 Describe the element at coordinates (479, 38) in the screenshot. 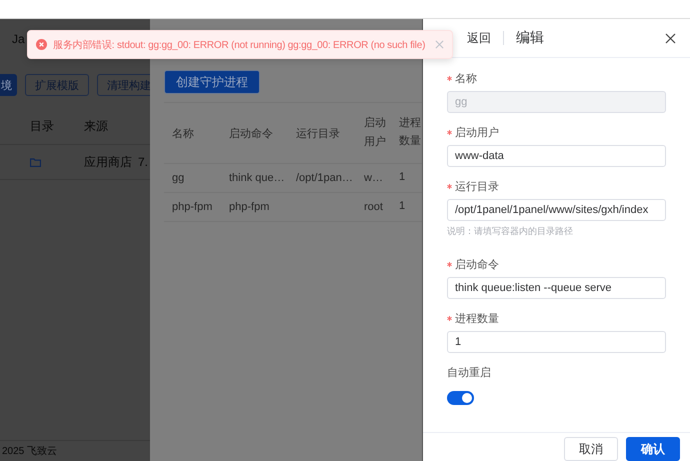

I see `back-link: 返回` at that location.